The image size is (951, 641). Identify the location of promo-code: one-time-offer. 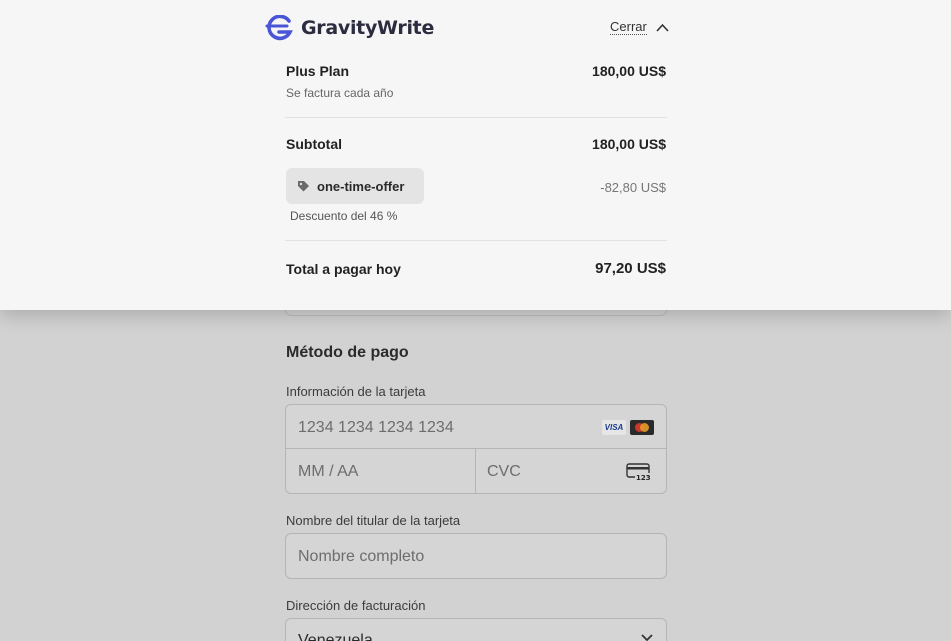
(361, 186).